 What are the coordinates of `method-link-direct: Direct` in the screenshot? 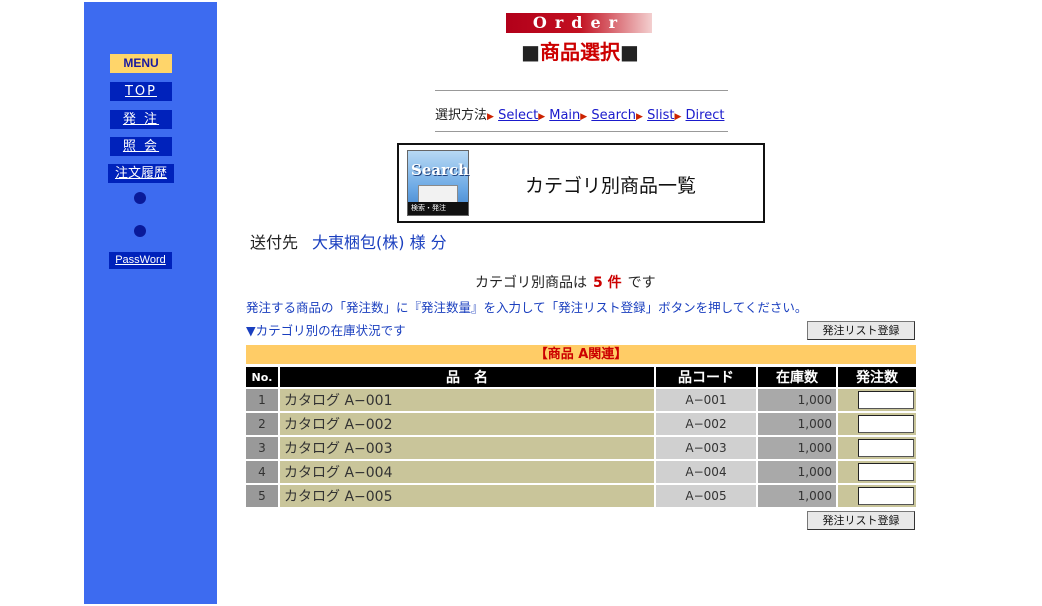 It's located at (705, 115).